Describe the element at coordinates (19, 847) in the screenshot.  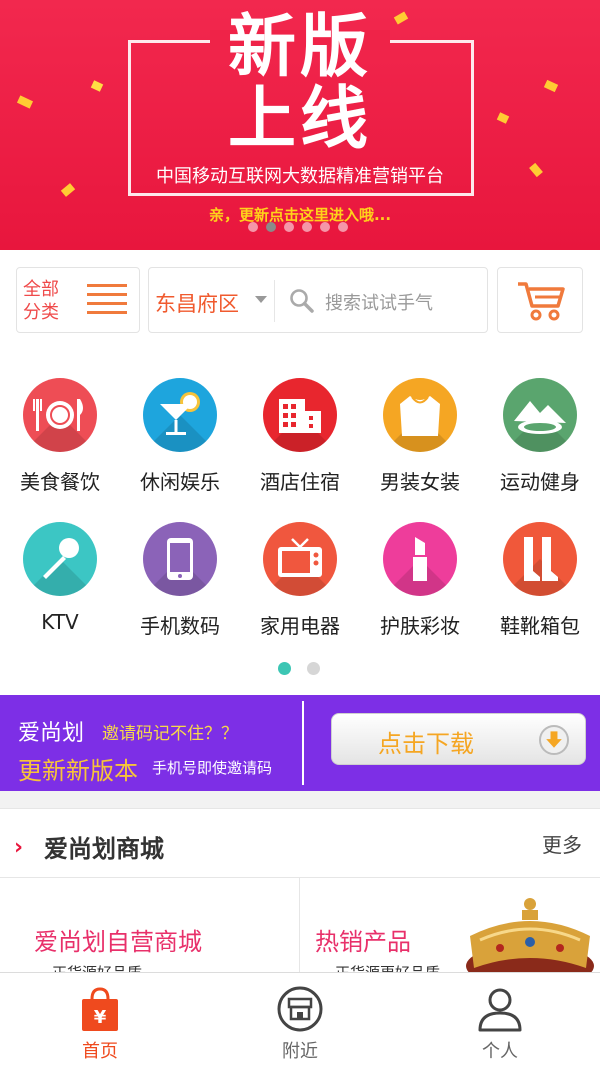
I see `chevron-right-icon: ›` at that location.